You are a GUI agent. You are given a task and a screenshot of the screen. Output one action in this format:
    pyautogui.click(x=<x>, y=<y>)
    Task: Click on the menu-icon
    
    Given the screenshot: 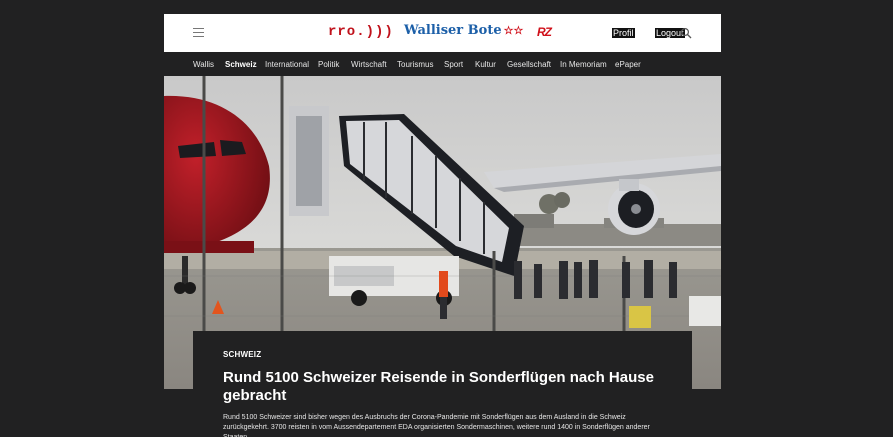 What is the action you would take?
    pyautogui.click(x=198, y=32)
    